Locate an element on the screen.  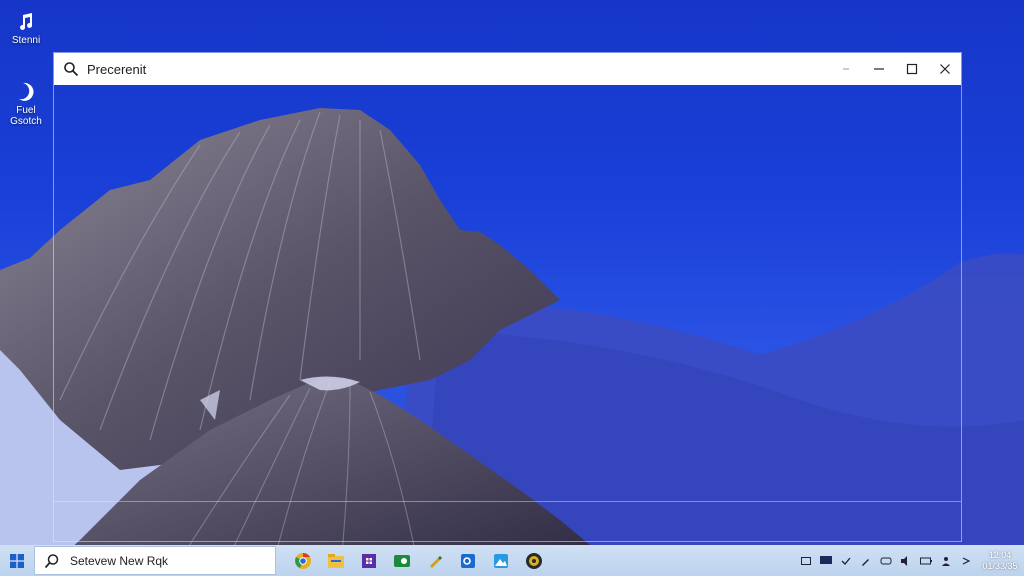
start-button is located at coordinates (17, 560).